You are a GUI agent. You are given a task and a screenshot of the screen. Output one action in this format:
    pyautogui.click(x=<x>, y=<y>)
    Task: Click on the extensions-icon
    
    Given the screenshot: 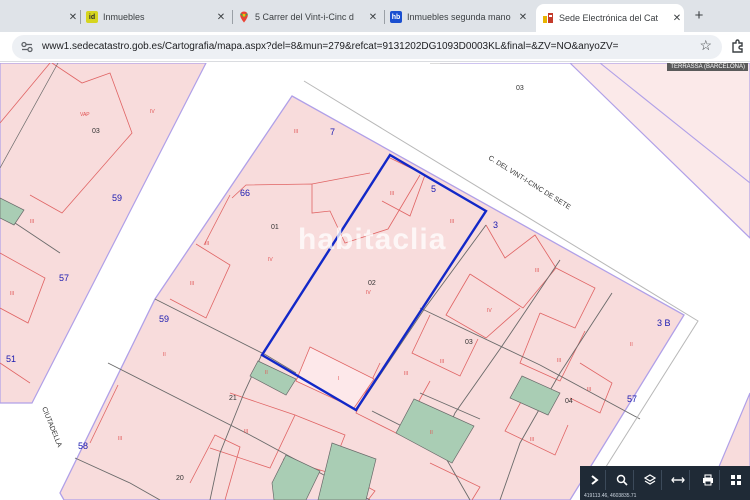 What is the action you would take?
    pyautogui.click(x=738, y=47)
    